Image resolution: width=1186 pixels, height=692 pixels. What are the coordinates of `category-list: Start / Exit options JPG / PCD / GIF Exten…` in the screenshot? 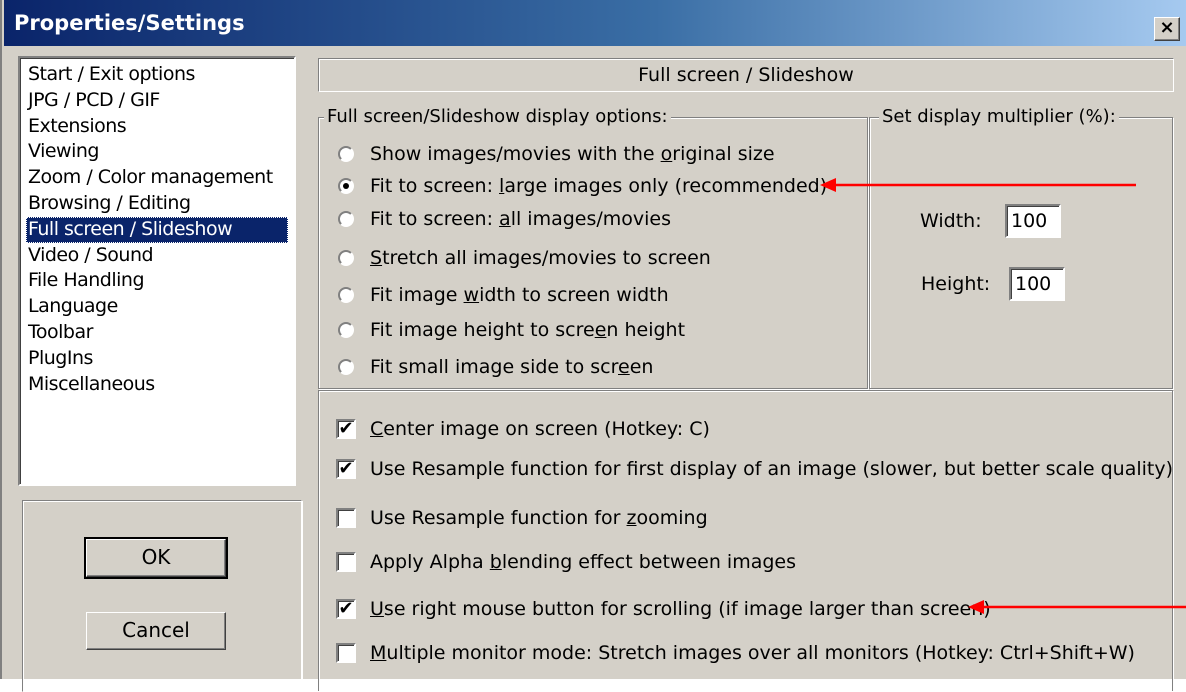 It's located at (157, 271).